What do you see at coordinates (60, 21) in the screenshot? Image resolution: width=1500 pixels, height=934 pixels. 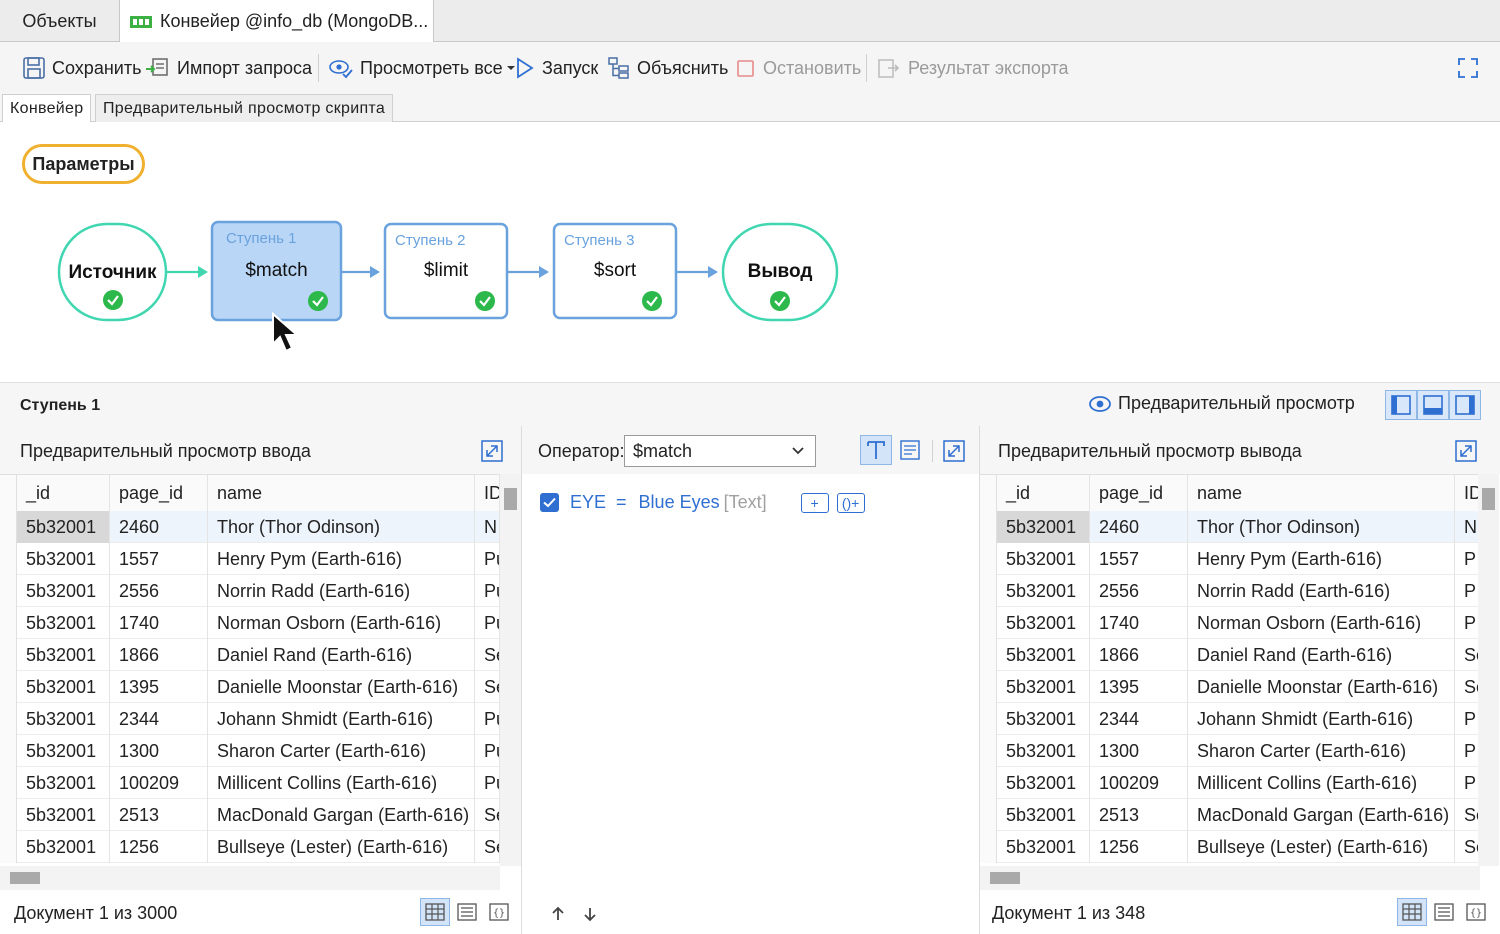 I see `tab-objects: Объекты` at bounding box center [60, 21].